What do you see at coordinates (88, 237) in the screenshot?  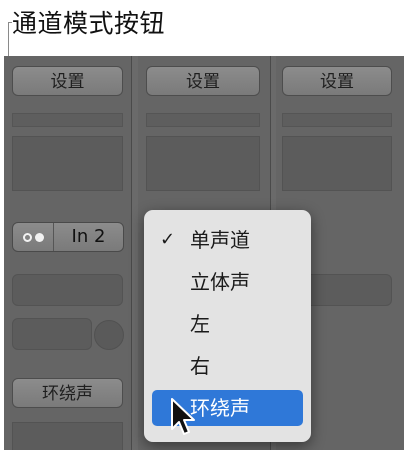 I see `input-slot-button: In 2` at bounding box center [88, 237].